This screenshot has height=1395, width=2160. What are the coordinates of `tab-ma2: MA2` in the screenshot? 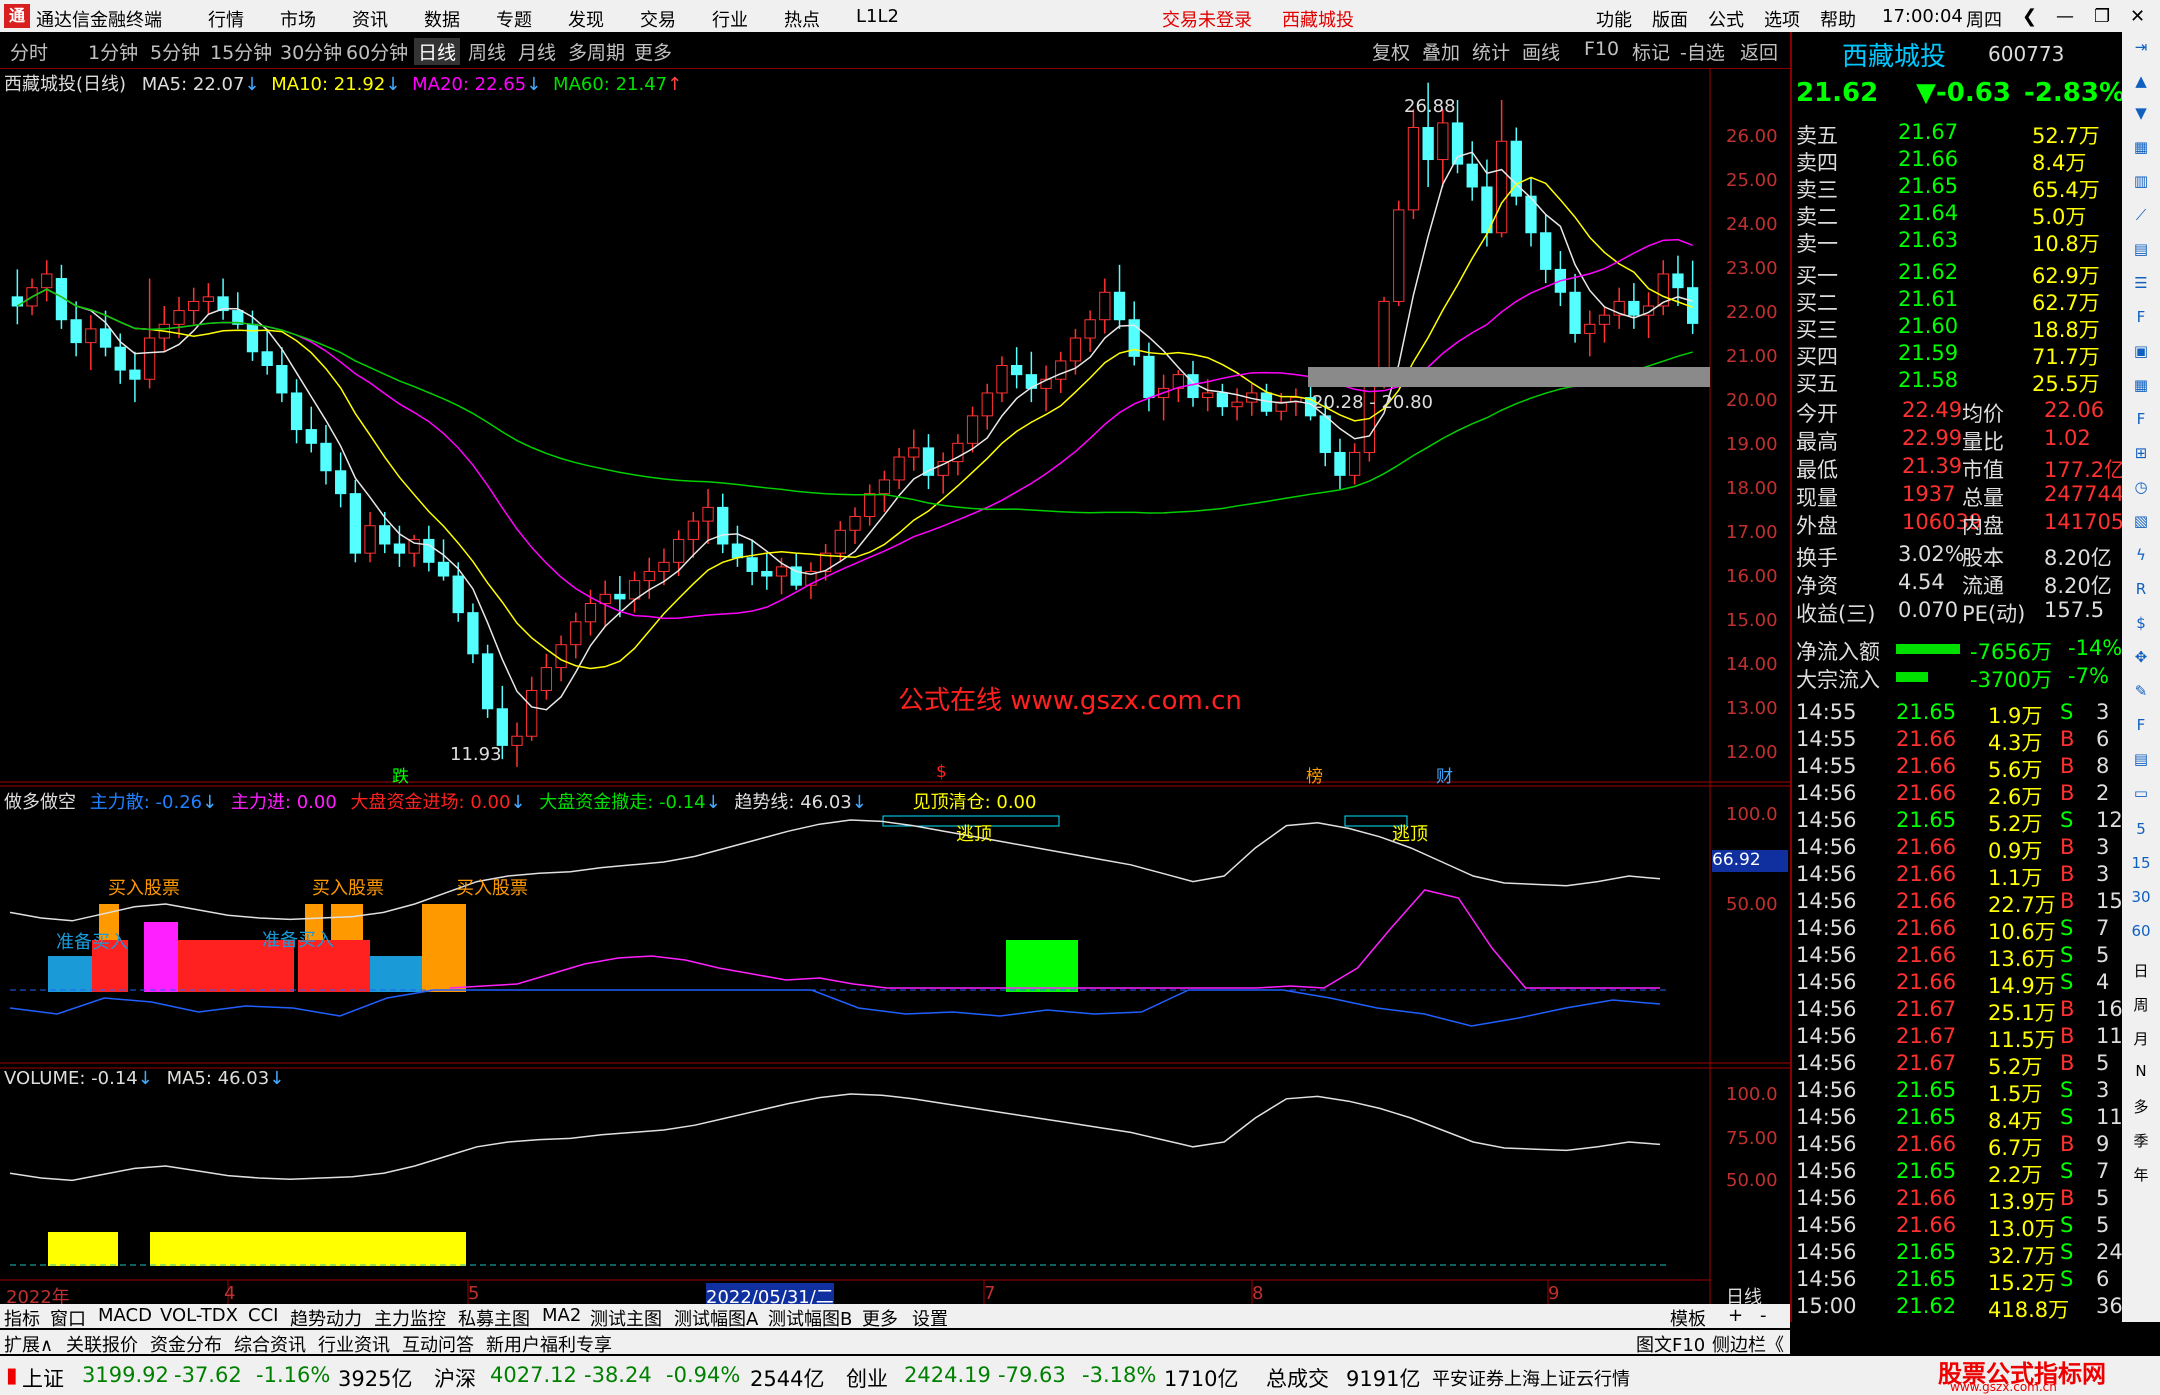 It's located at (561, 1315).